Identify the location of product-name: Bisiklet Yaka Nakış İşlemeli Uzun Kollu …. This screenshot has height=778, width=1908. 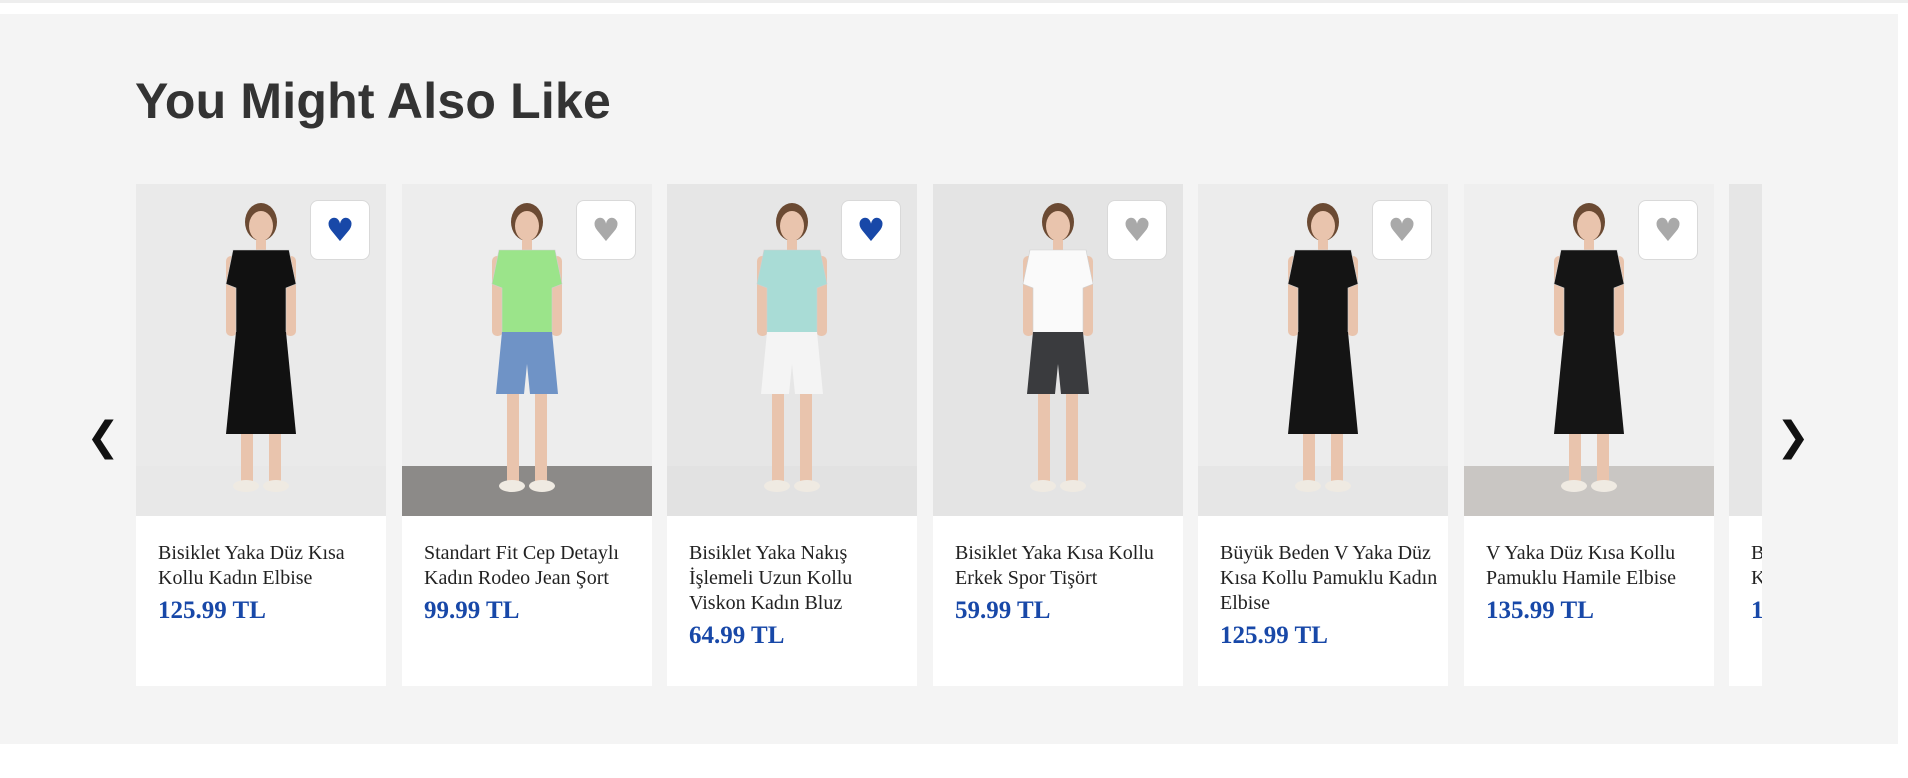
(799, 578).